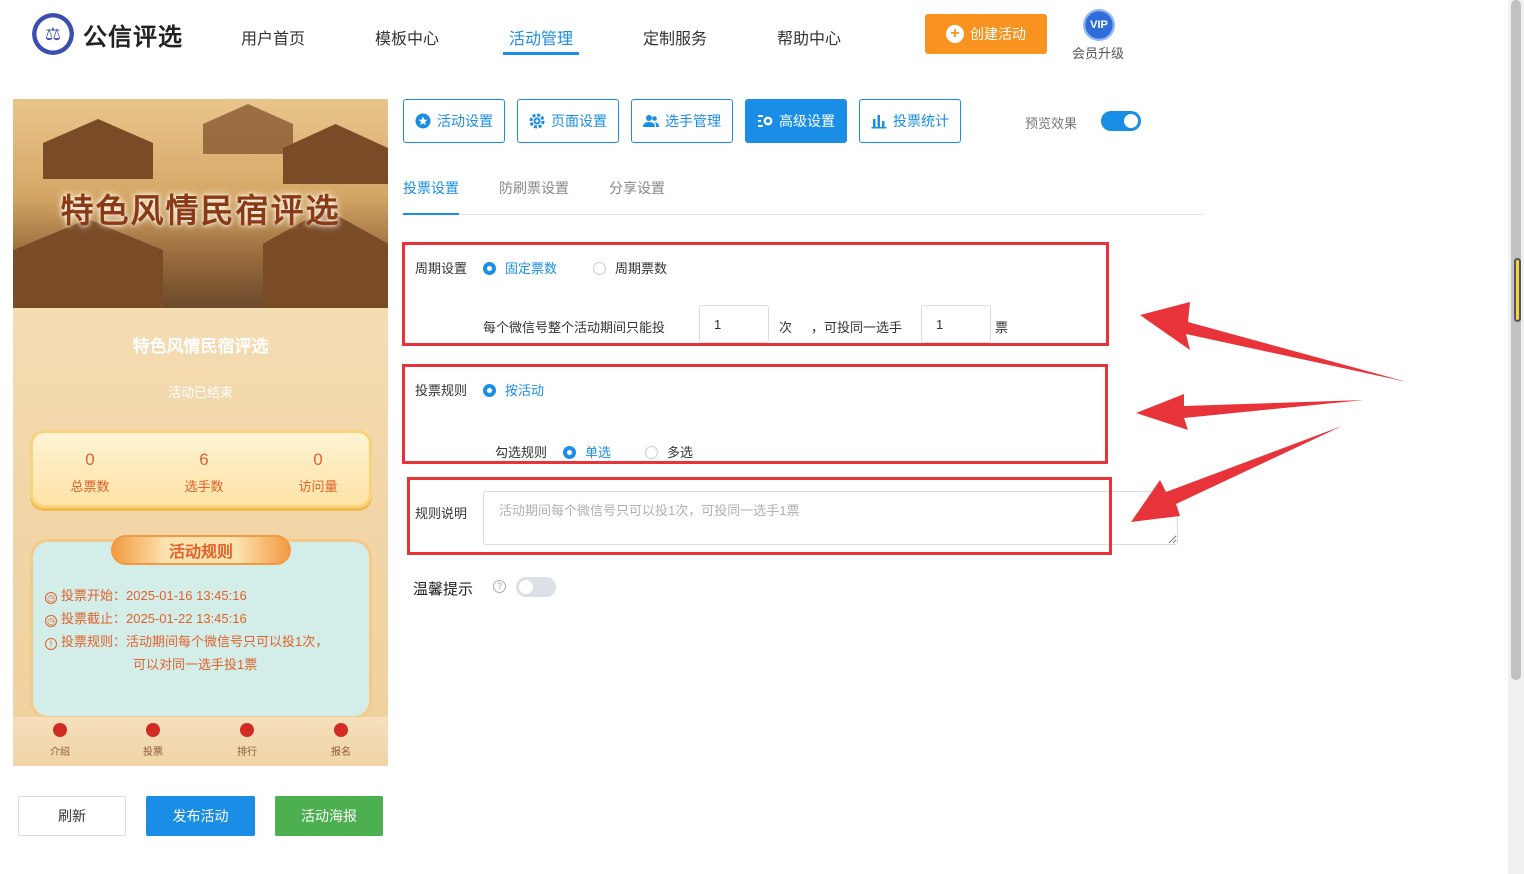 The image size is (1524, 874). I want to click on activity-poster-button: 活动海报, so click(329, 816).